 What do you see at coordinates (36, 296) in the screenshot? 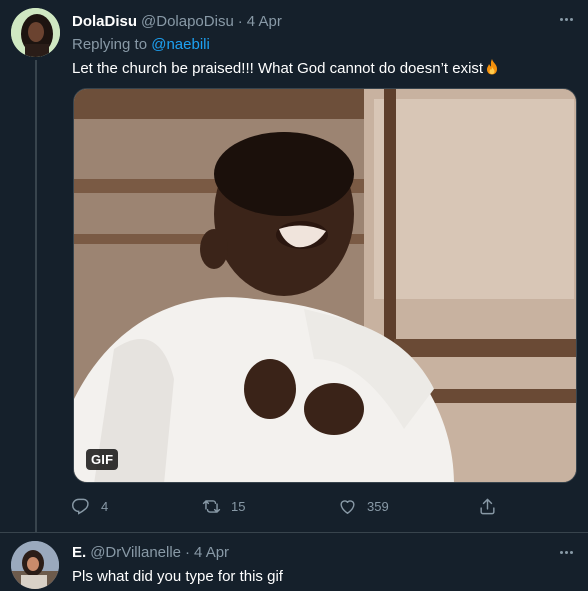
I see `thread-line` at bounding box center [36, 296].